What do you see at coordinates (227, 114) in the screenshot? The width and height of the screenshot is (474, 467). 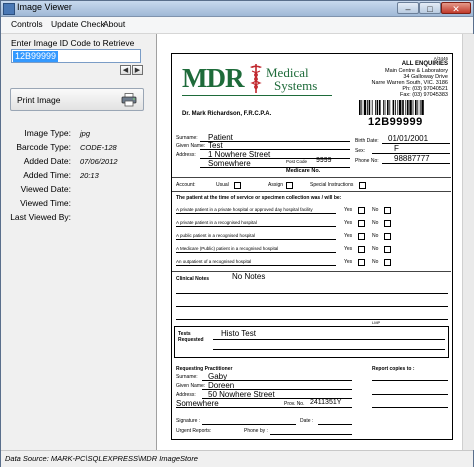 I see `doctor-name: Dr. Mark Richardson, F.R.C.P.A.` at bounding box center [227, 114].